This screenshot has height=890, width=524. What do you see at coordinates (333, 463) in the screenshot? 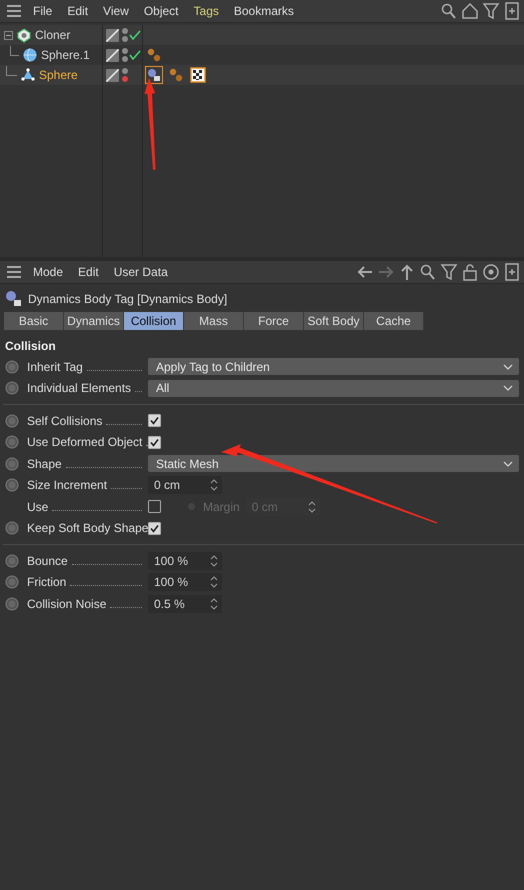
I see `dropdown: Static Mesh` at bounding box center [333, 463].